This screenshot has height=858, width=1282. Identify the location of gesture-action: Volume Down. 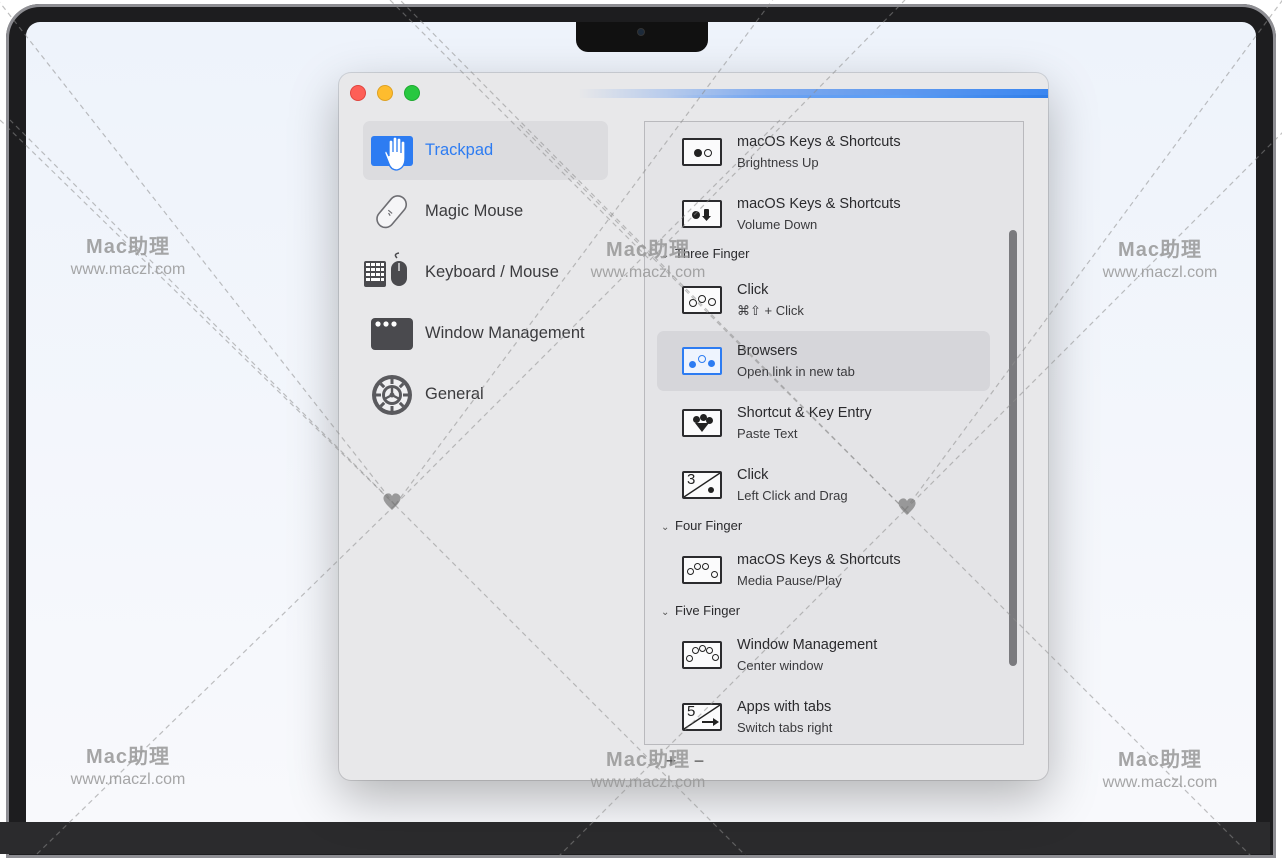
(777, 224).